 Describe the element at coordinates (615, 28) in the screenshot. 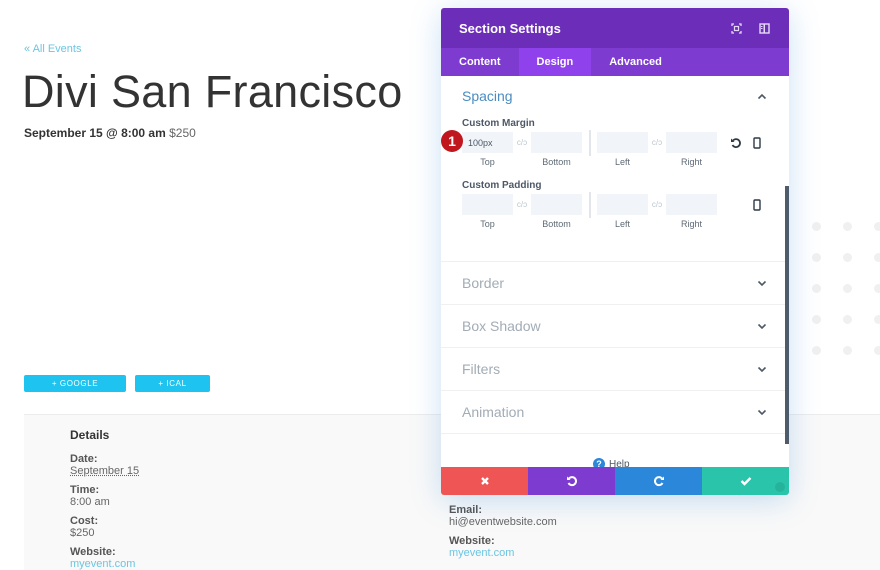

I see `modal-header: Section Settings` at that location.